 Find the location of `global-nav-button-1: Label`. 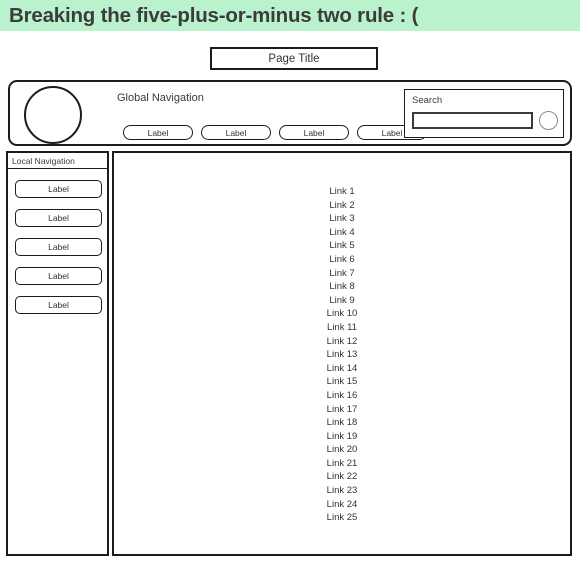

global-nav-button-1: Label is located at coordinates (158, 132).